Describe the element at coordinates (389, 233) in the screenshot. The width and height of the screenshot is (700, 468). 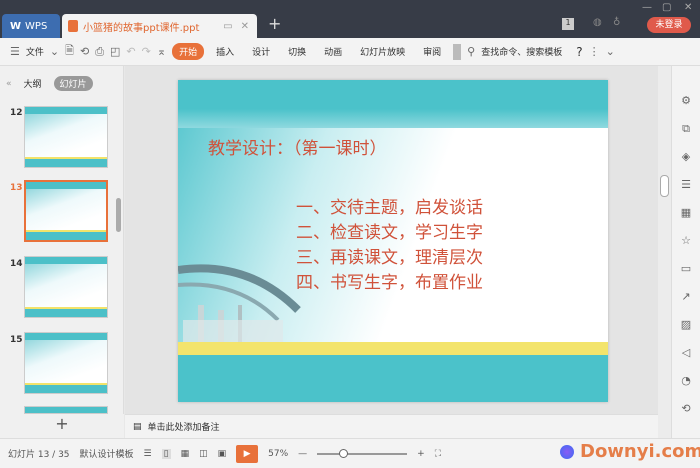
I see `slide-list-item: 二、检查读文，学习生字` at that location.